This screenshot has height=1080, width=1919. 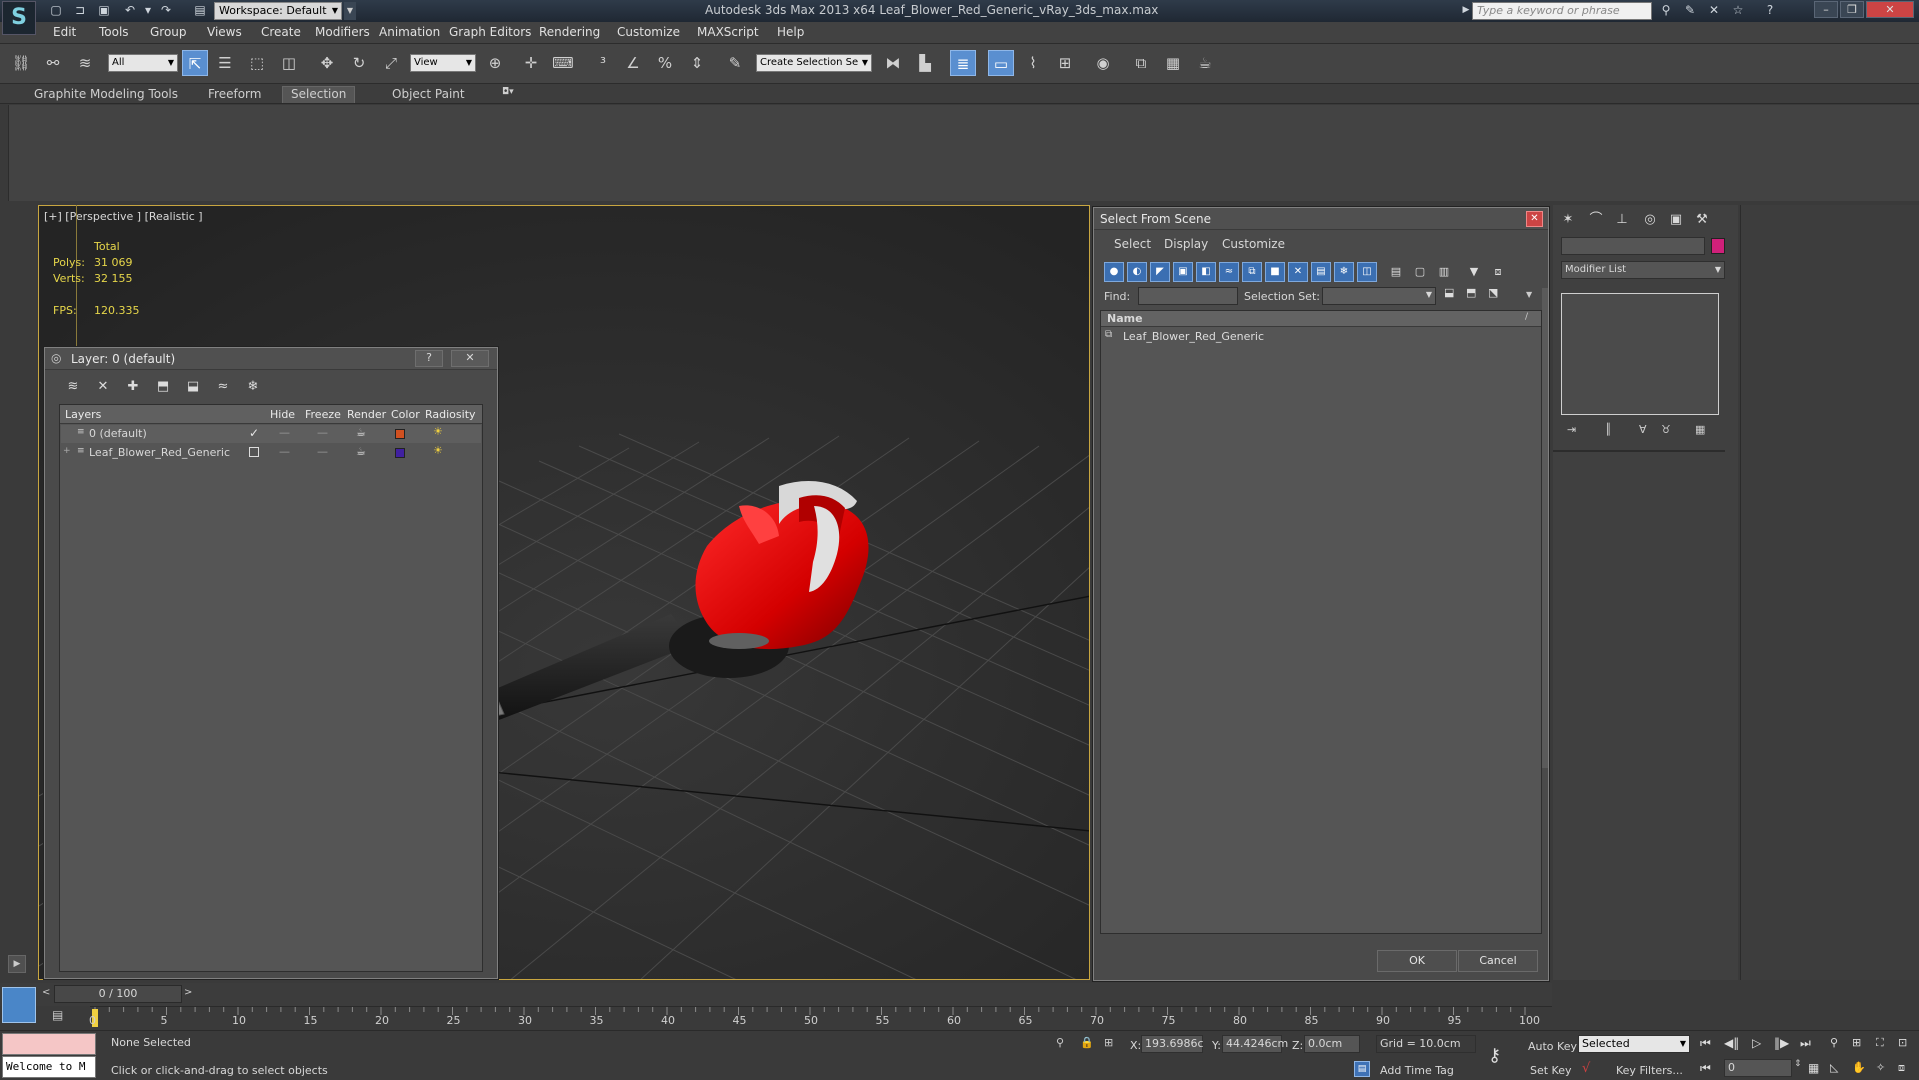 What do you see at coordinates (1571, 429) in the screenshot?
I see `pin-stack-icon: ⇥` at bounding box center [1571, 429].